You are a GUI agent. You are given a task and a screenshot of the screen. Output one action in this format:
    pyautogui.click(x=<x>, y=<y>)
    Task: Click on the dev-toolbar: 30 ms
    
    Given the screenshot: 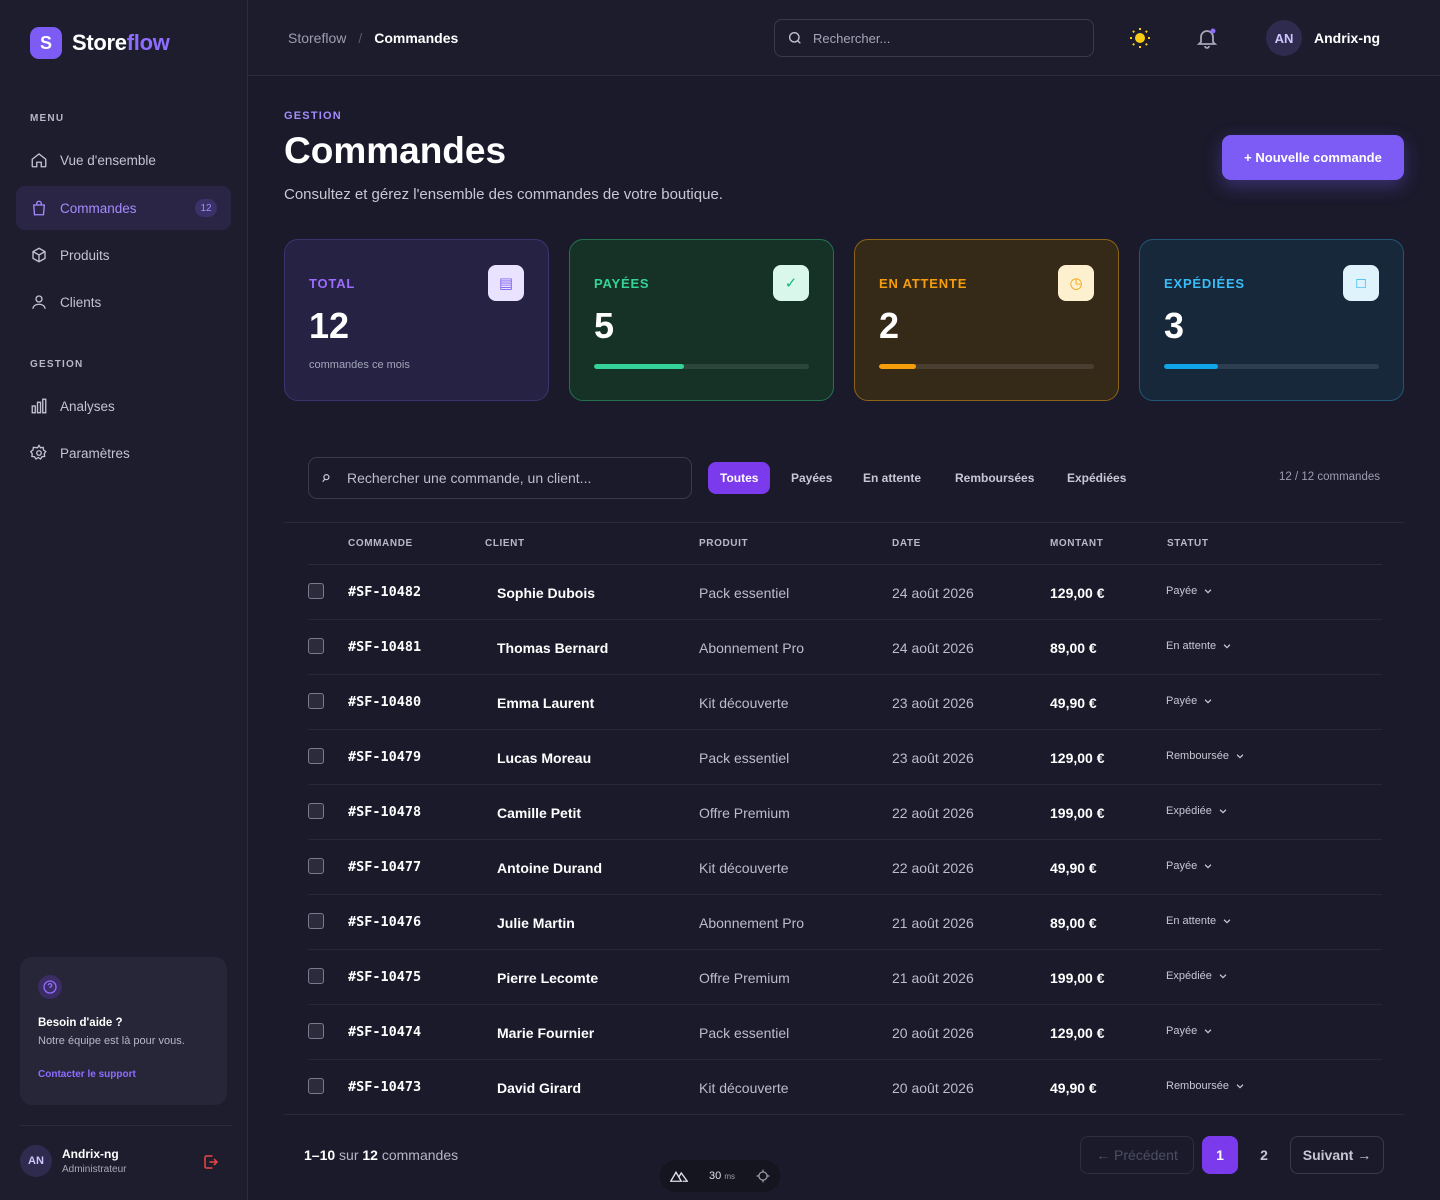 What is the action you would take?
    pyautogui.click(x=720, y=1176)
    